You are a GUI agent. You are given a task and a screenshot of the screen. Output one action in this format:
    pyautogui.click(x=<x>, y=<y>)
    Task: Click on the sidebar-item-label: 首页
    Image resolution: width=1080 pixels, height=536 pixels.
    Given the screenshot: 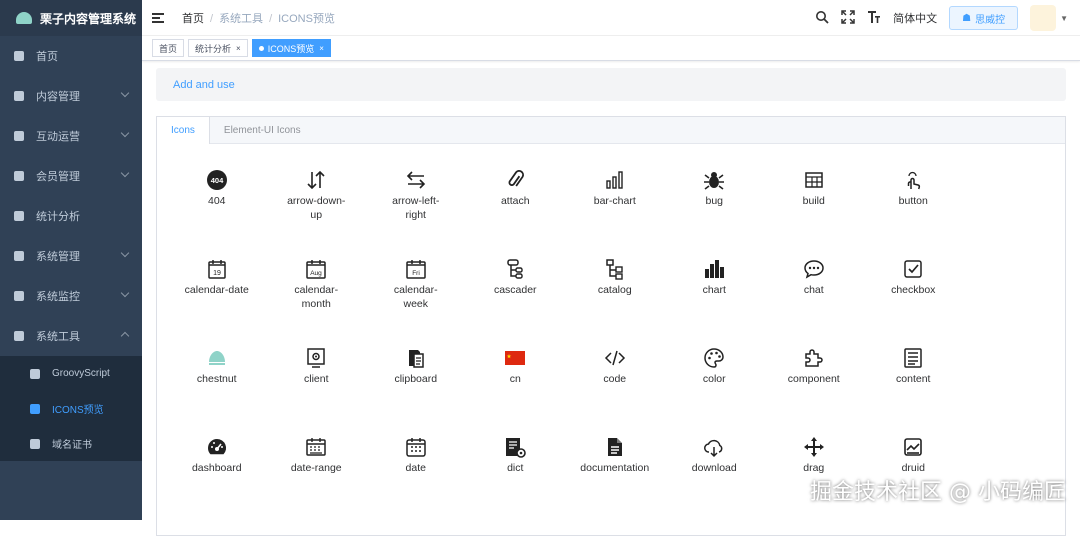 What is the action you would take?
    pyautogui.click(x=47, y=56)
    